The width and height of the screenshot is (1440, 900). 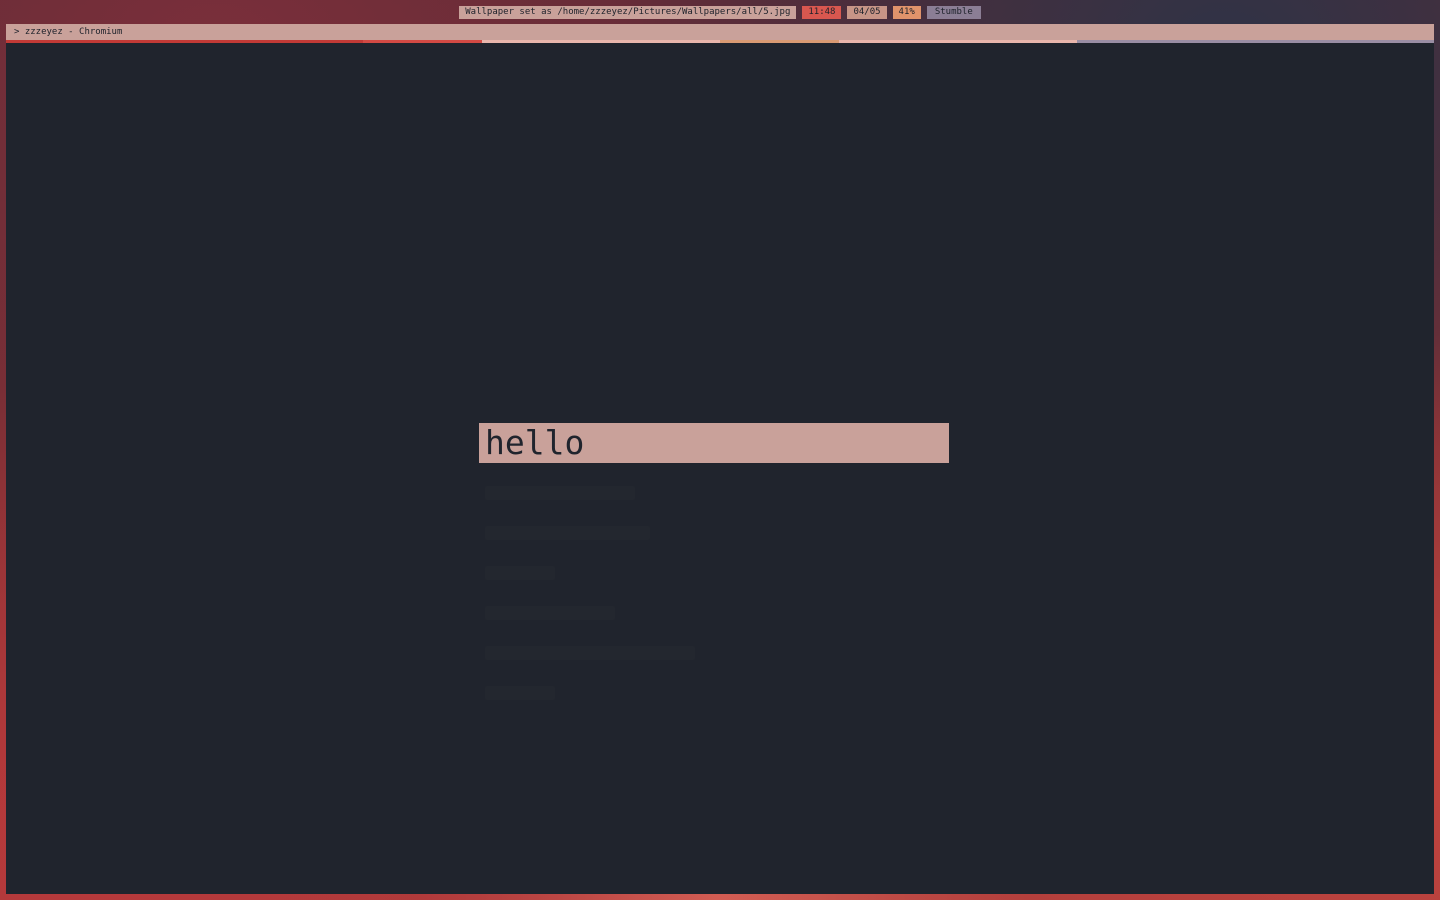 I want to click on status-workspace: Stumble, so click(x=953, y=12).